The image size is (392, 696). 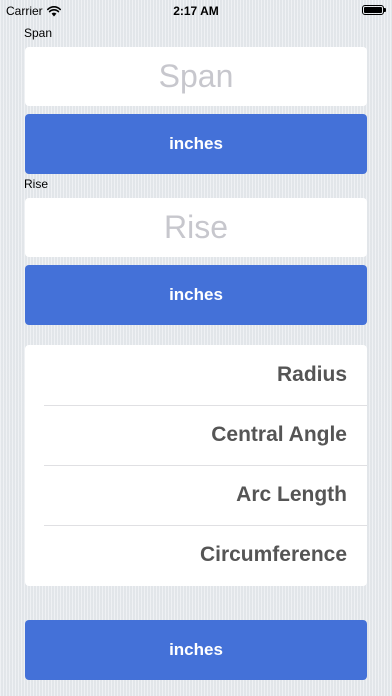 What do you see at coordinates (196, 227) in the screenshot?
I see `rise-input` at bounding box center [196, 227].